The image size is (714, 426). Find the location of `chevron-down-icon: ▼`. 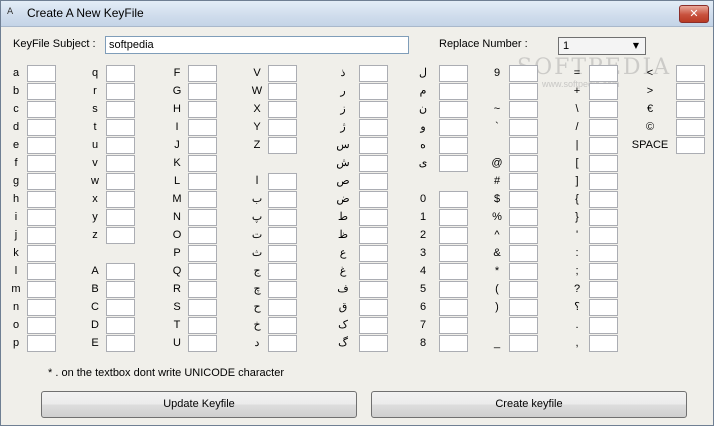

chevron-down-icon: ▼ is located at coordinates (636, 46).